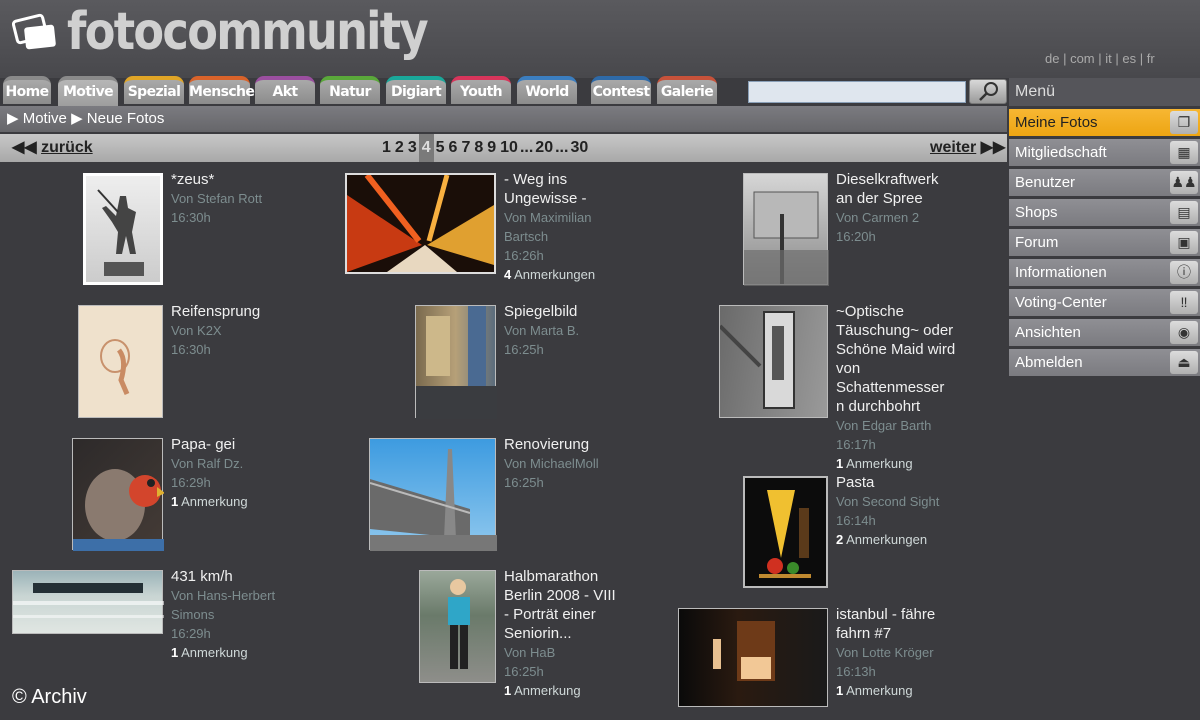 This screenshot has width=1200, height=720. I want to click on photo-title: istanbul - fähre fahrn #7, so click(896, 624).